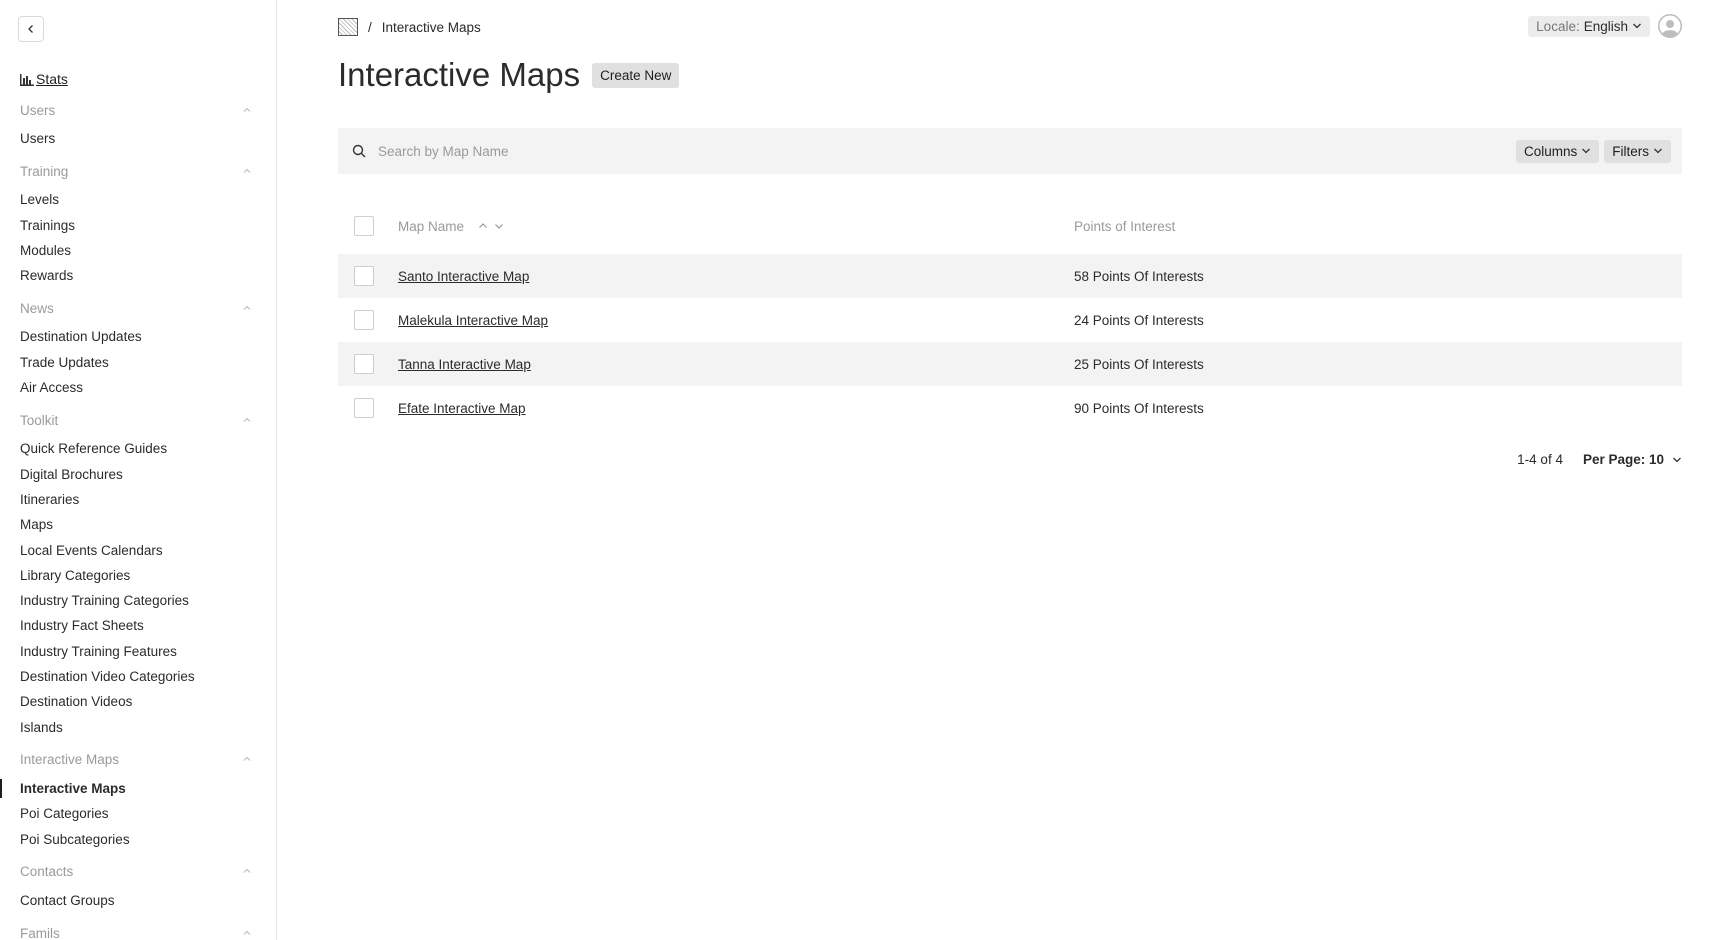  I want to click on sidebar-item: Destination Updates, so click(138, 336).